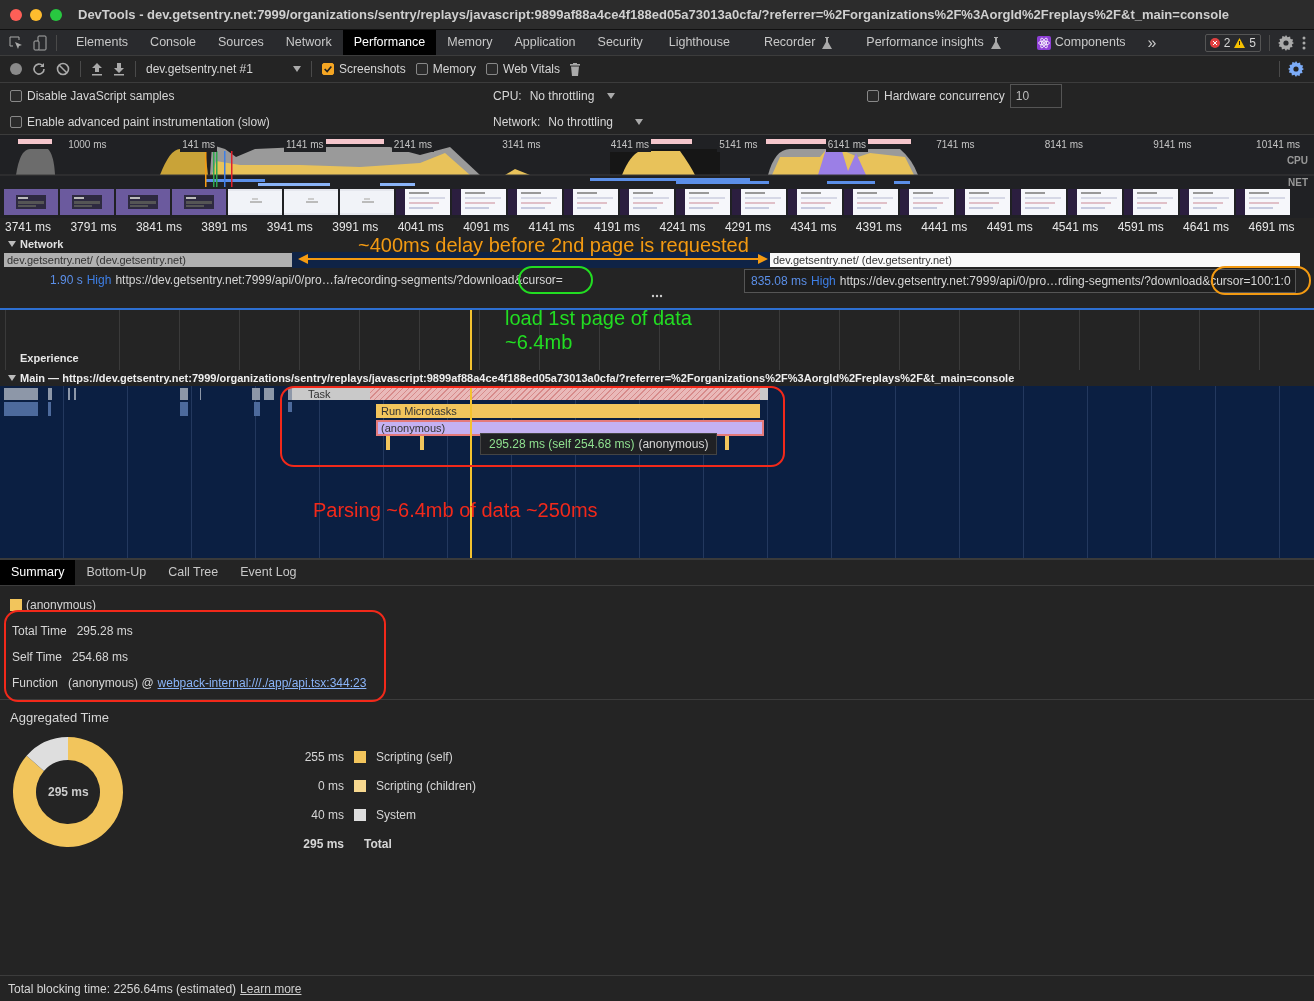  Describe the element at coordinates (657, 296) in the screenshot. I see `drag-handle-icon` at that location.